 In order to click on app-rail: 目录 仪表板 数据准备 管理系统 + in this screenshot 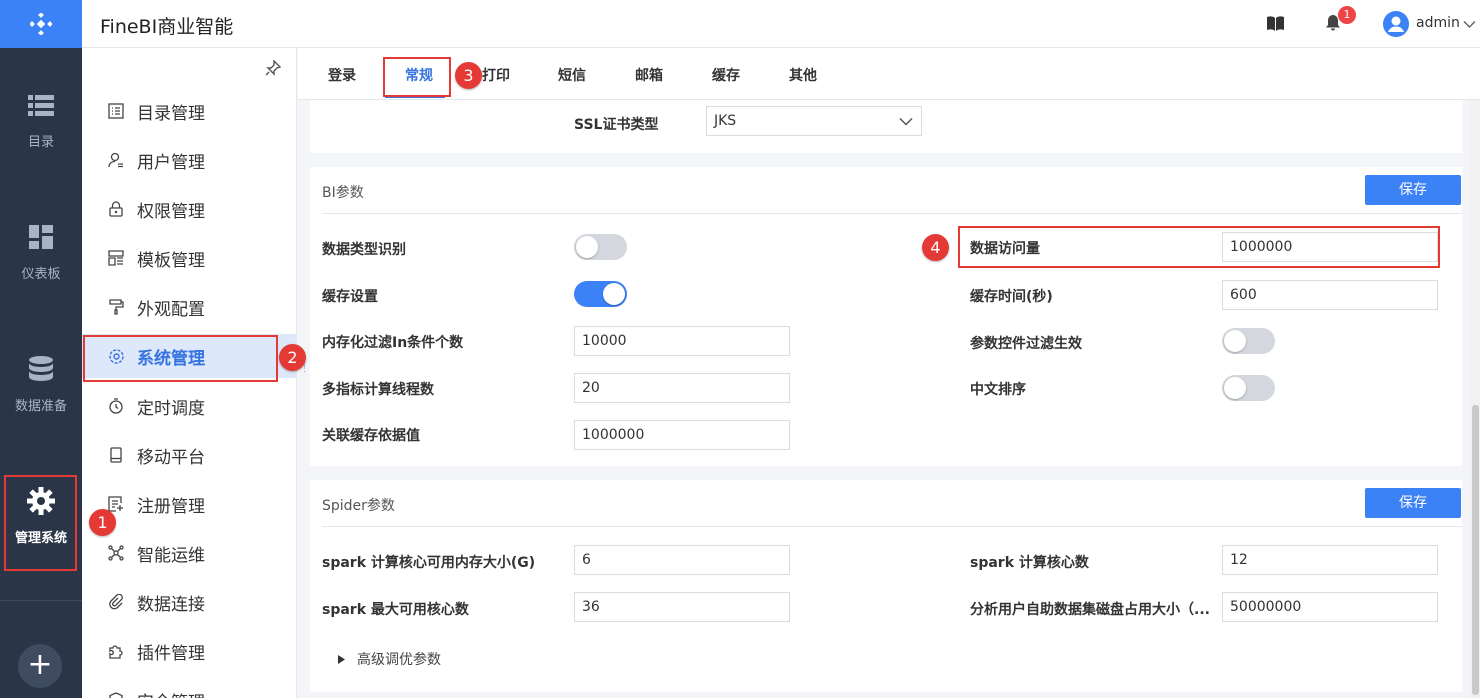, I will do `click(41, 349)`.